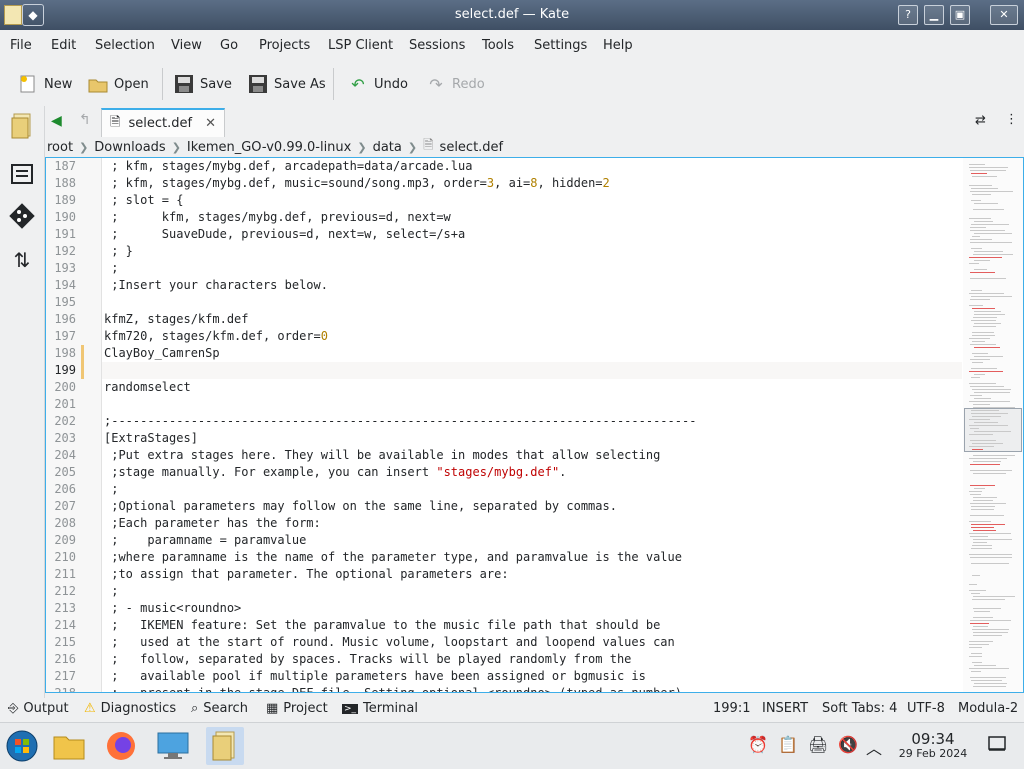 The height and width of the screenshot is (769, 1024). What do you see at coordinates (387, 147) in the screenshot?
I see `breadcrumb-data: data` at bounding box center [387, 147].